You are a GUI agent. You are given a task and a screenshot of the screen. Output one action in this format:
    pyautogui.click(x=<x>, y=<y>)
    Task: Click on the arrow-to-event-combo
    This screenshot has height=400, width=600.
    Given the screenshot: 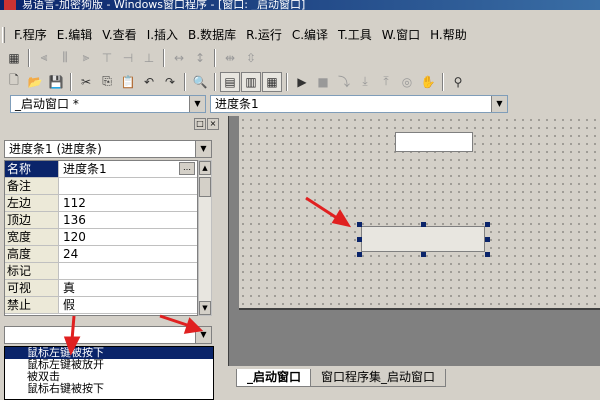 What is the action you would take?
    pyautogui.click(x=181, y=324)
    